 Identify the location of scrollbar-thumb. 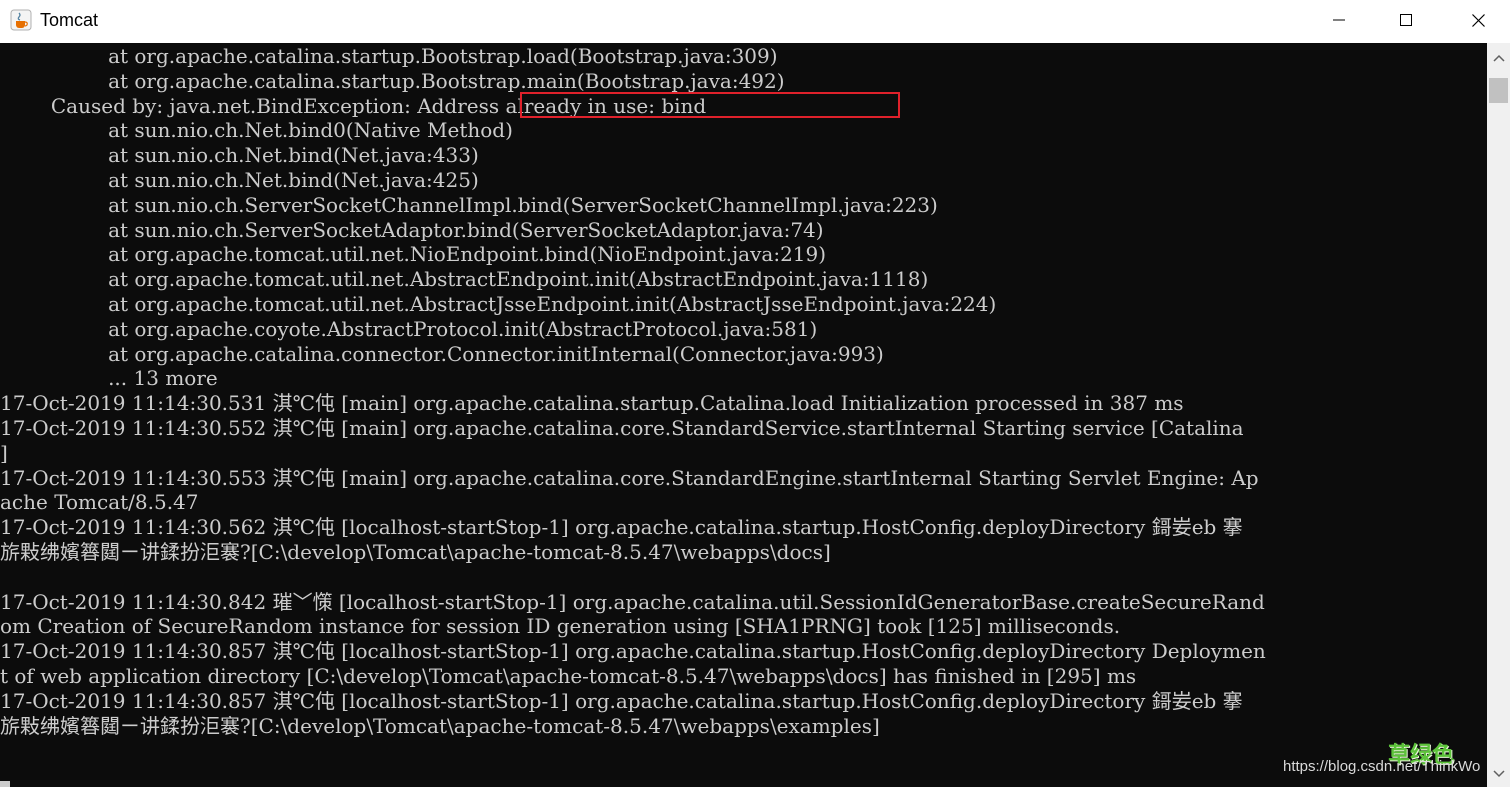
(1498, 90).